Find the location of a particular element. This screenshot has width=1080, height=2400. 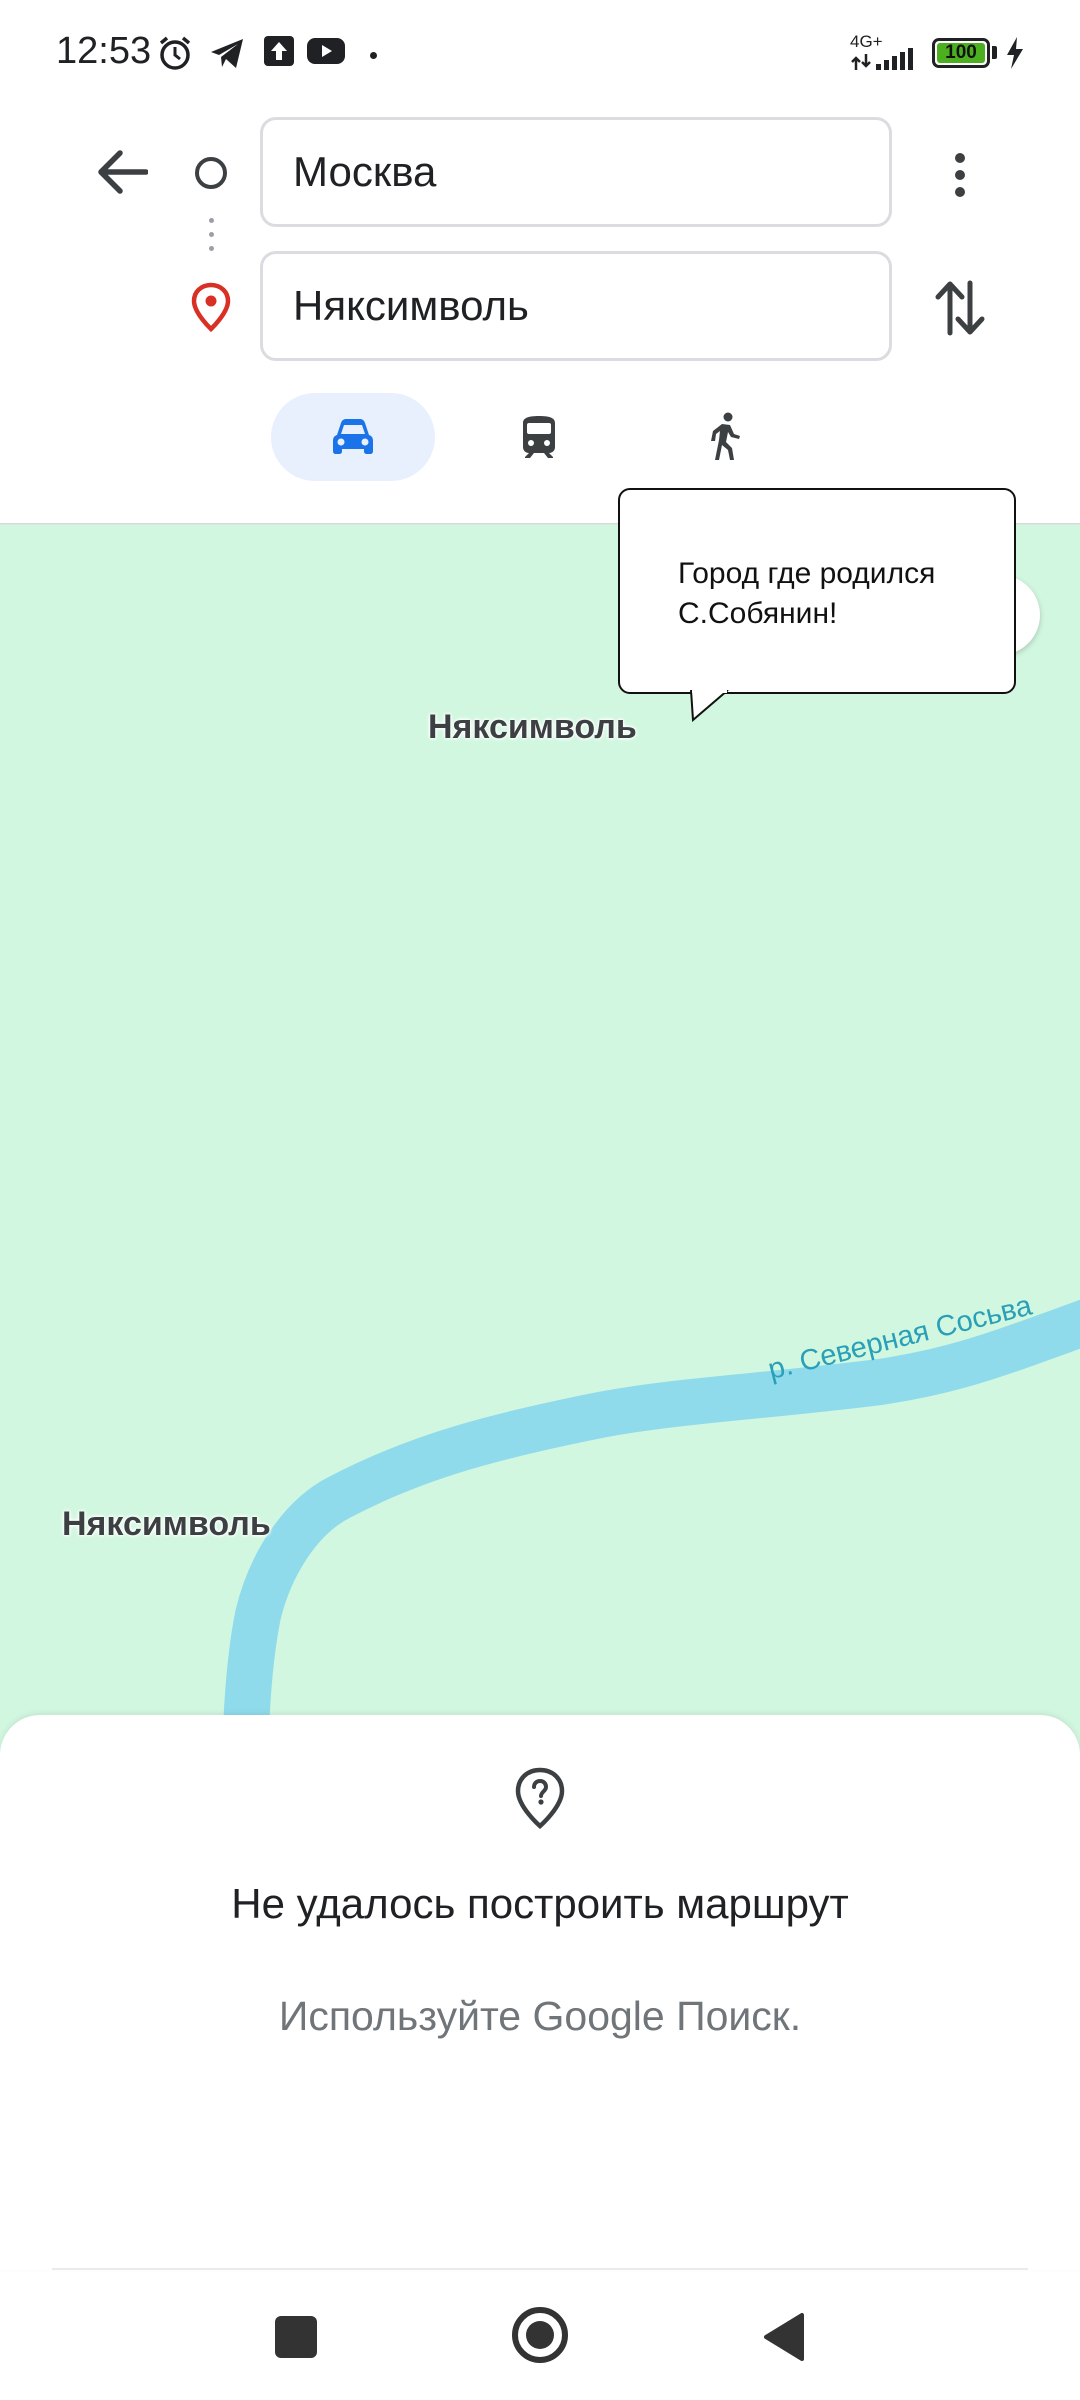

destination-pin-icon is located at coordinates (211, 307).